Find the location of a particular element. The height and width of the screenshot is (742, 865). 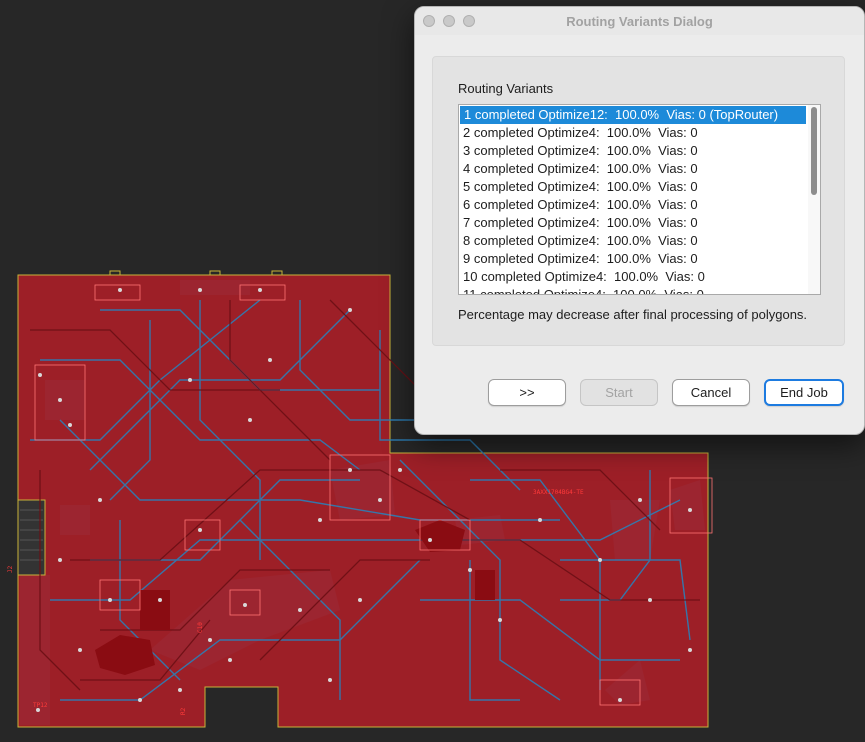

routing-variants-label: Routing Variants is located at coordinates (506, 88).